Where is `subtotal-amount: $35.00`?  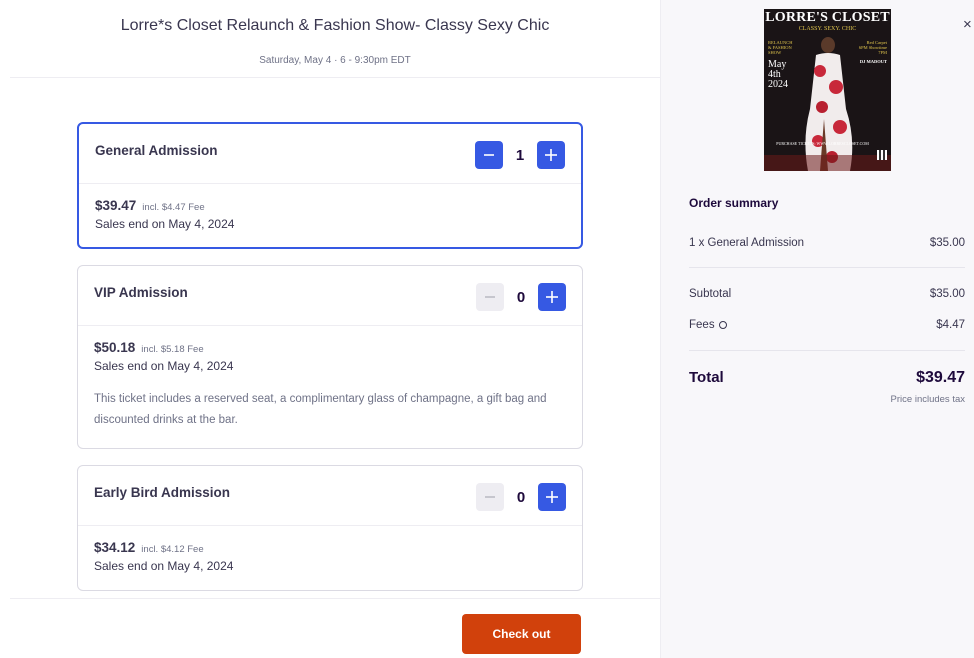
subtotal-amount: $35.00 is located at coordinates (947, 294).